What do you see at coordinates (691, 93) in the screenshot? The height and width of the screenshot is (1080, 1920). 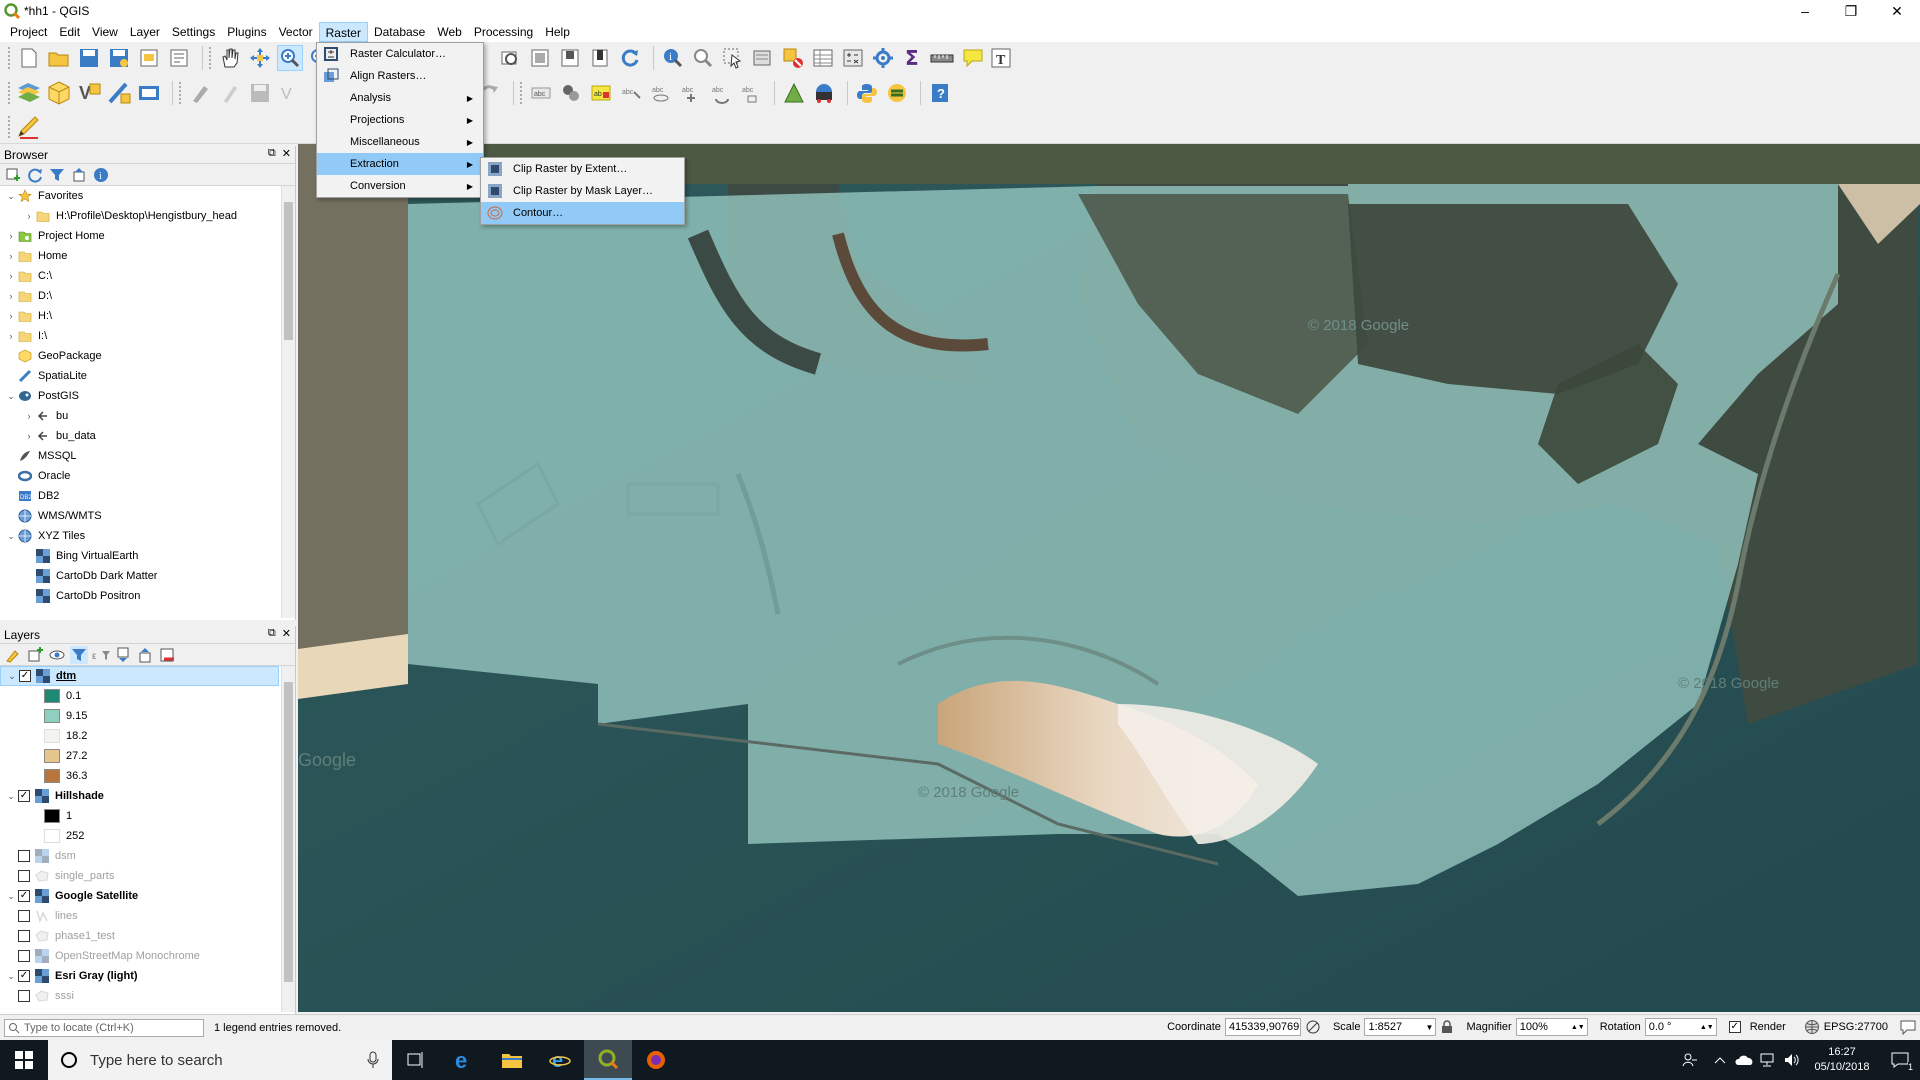 I see `move-label-icon: abc` at bounding box center [691, 93].